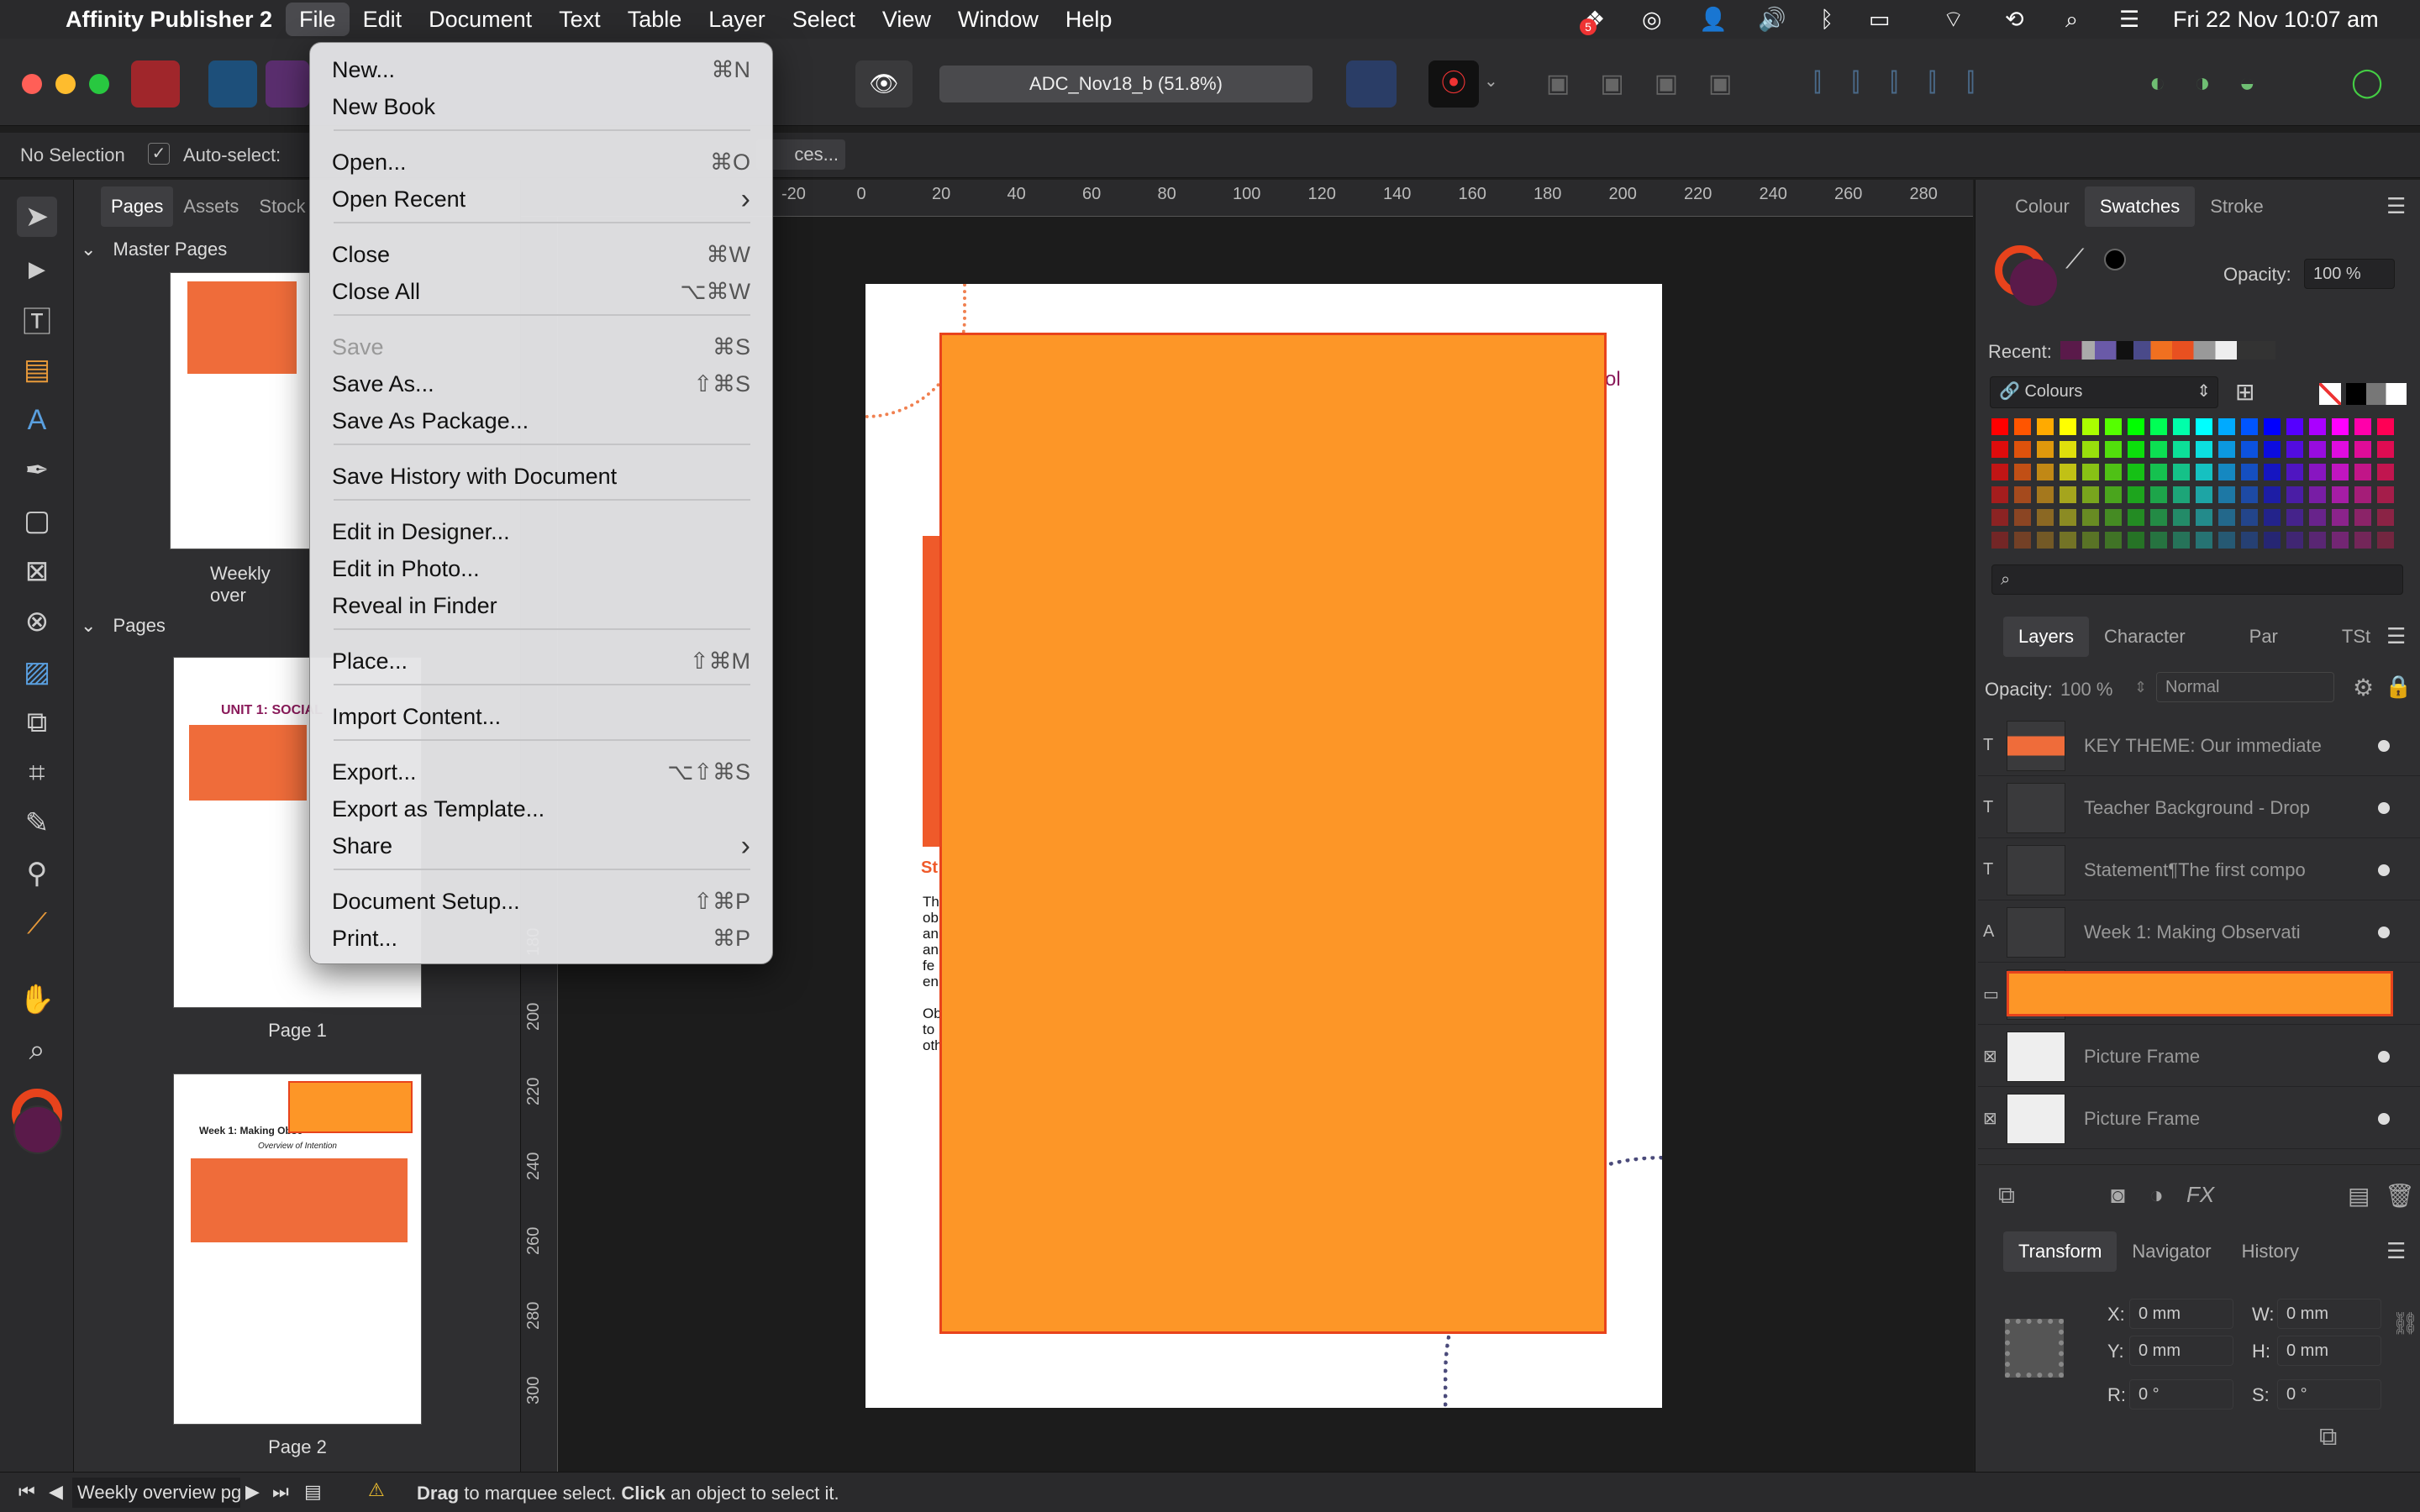  What do you see at coordinates (2014, 19) in the screenshot?
I see `time-machine-icon: ⟲` at bounding box center [2014, 19].